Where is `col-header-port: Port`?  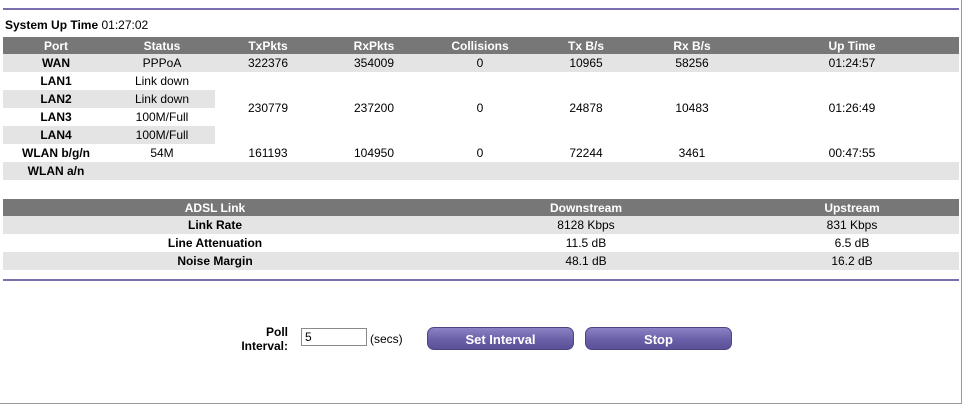 col-header-port: Port is located at coordinates (56, 45).